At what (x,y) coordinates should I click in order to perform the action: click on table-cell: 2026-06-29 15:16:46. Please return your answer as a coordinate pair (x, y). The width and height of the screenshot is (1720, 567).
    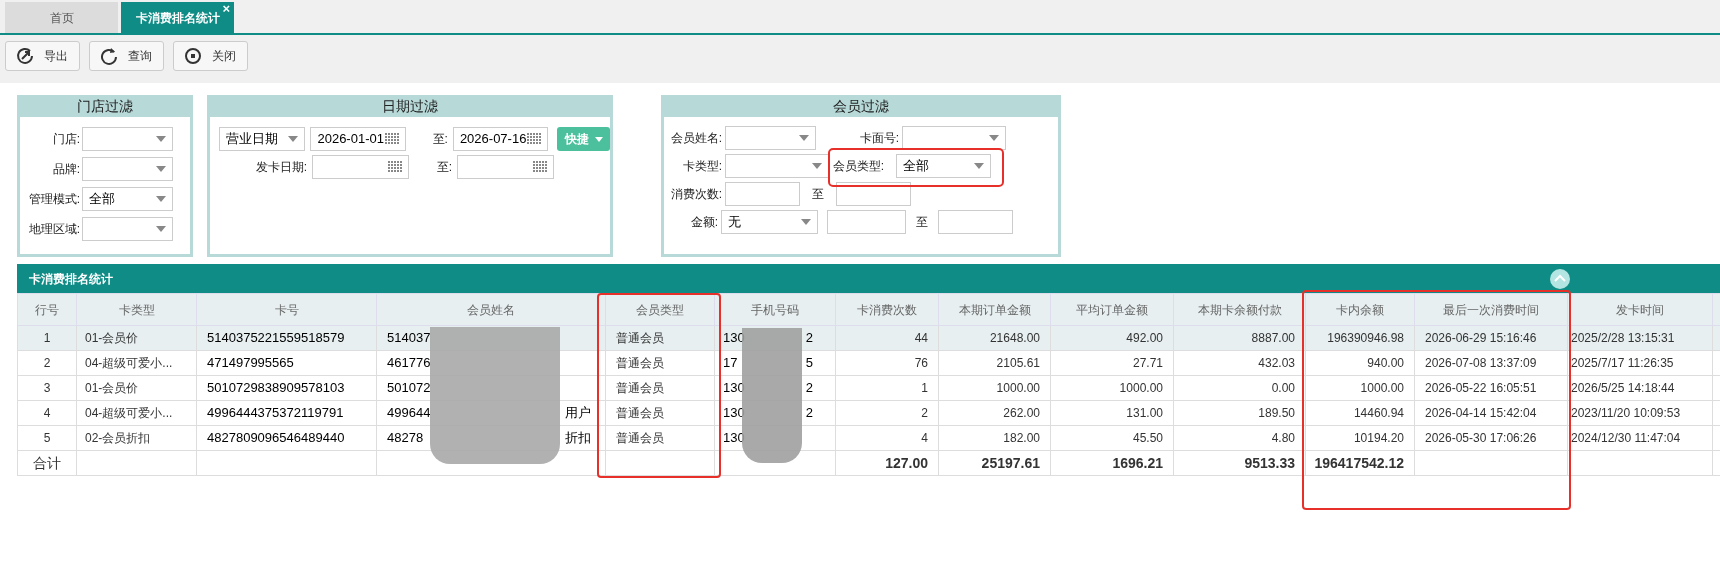
    Looking at the image, I should click on (1491, 338).